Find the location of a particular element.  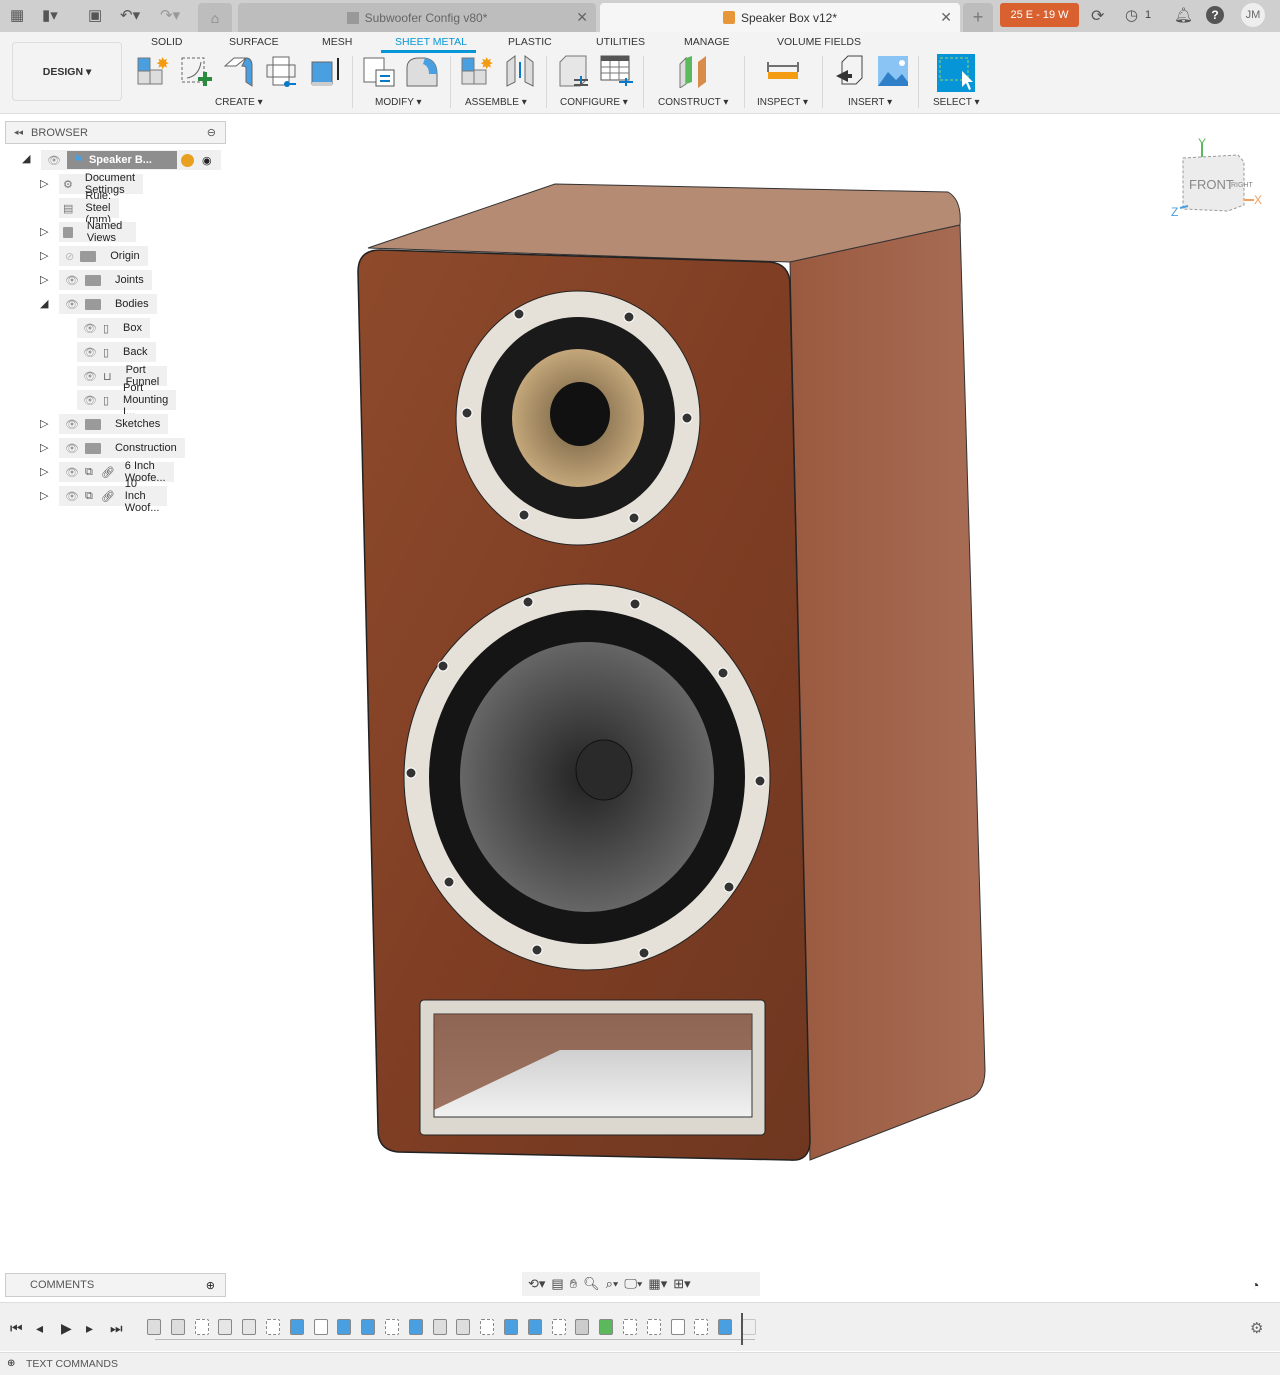

select-menu: SELECT ▾ is located at coordinates (956, 102).